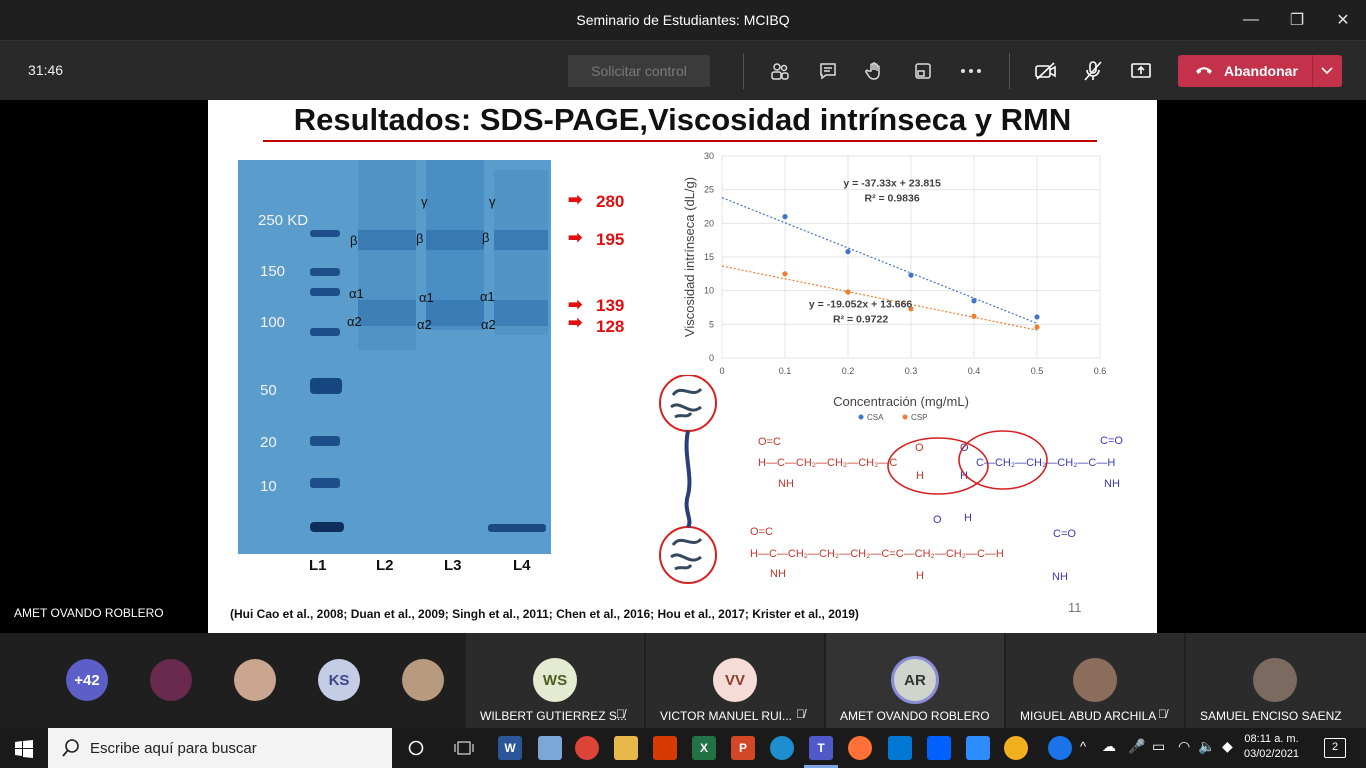  I want to click on excel-app-icon: X, so click(704, 748).